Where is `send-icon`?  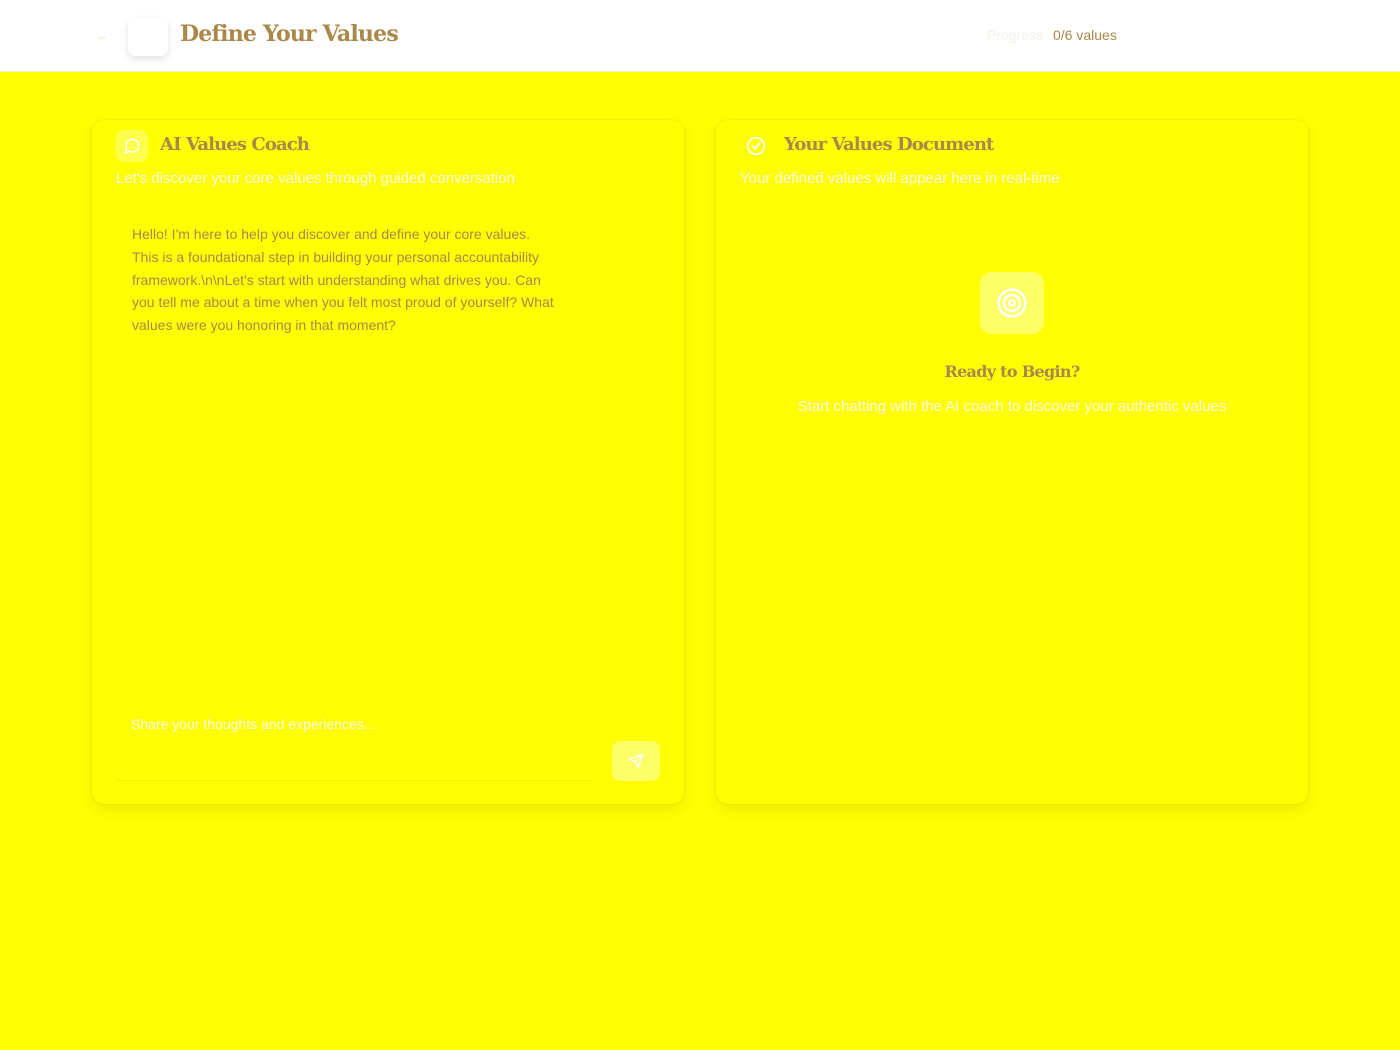
send-icon is located at coordinates (636, 761).